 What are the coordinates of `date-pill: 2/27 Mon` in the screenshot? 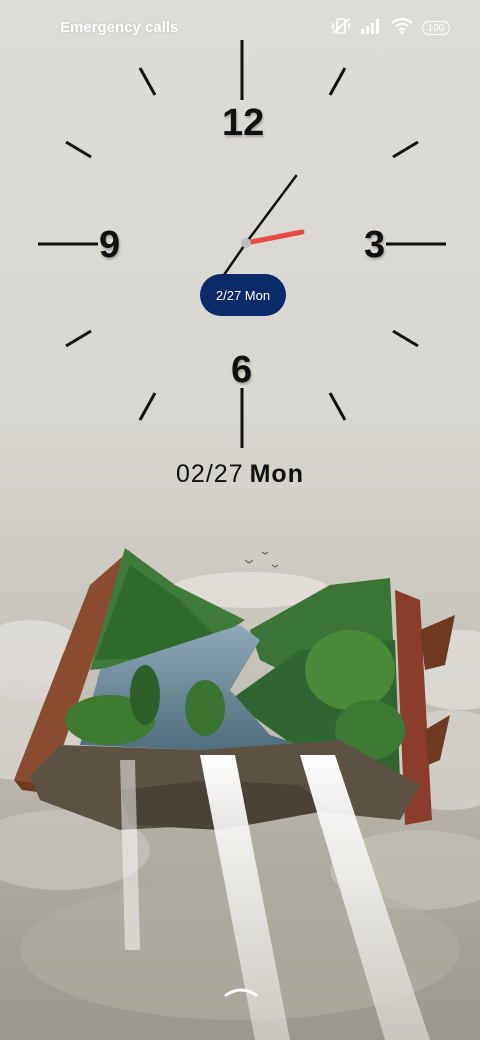 It's located at (243, 295).